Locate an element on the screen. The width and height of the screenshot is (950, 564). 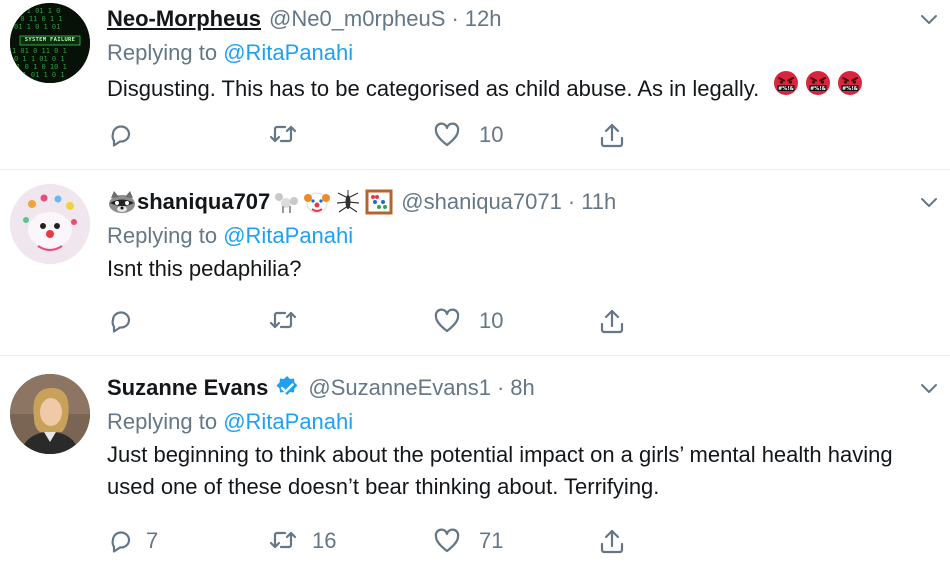
svg-text: 0 1 01 1 0 1 is located at coordinates (39, 75).